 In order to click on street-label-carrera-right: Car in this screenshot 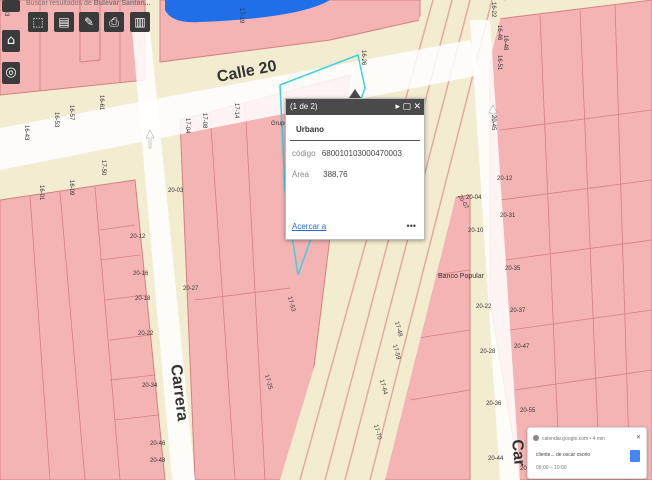, I will do `click(518, 453)`.